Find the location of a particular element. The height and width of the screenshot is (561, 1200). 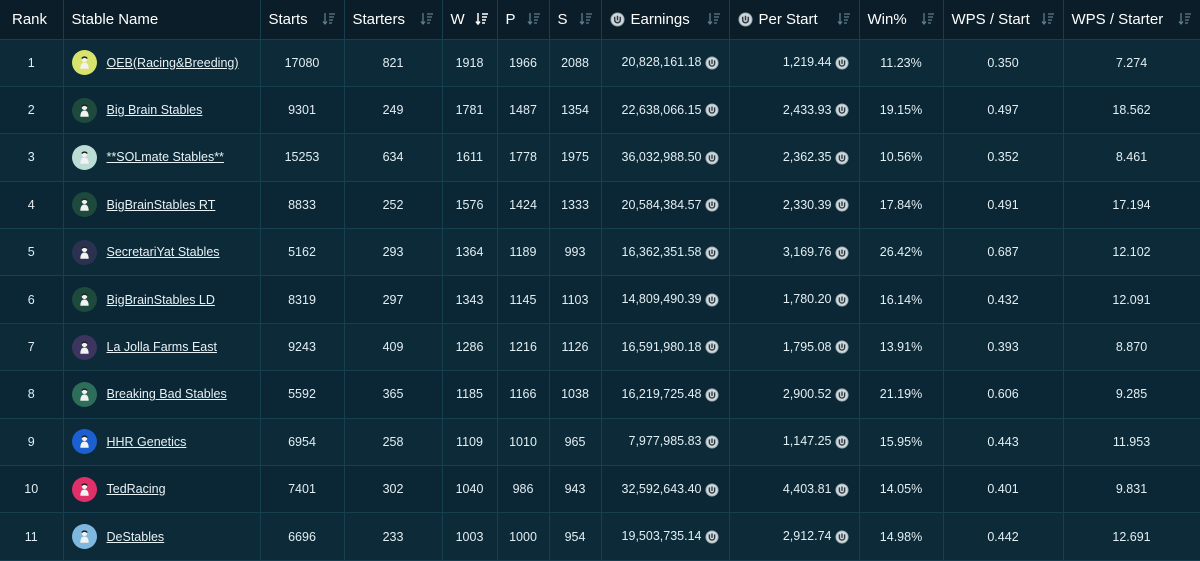

earnings-value: 32,592,643.40 is located at coordinates (661, 488).